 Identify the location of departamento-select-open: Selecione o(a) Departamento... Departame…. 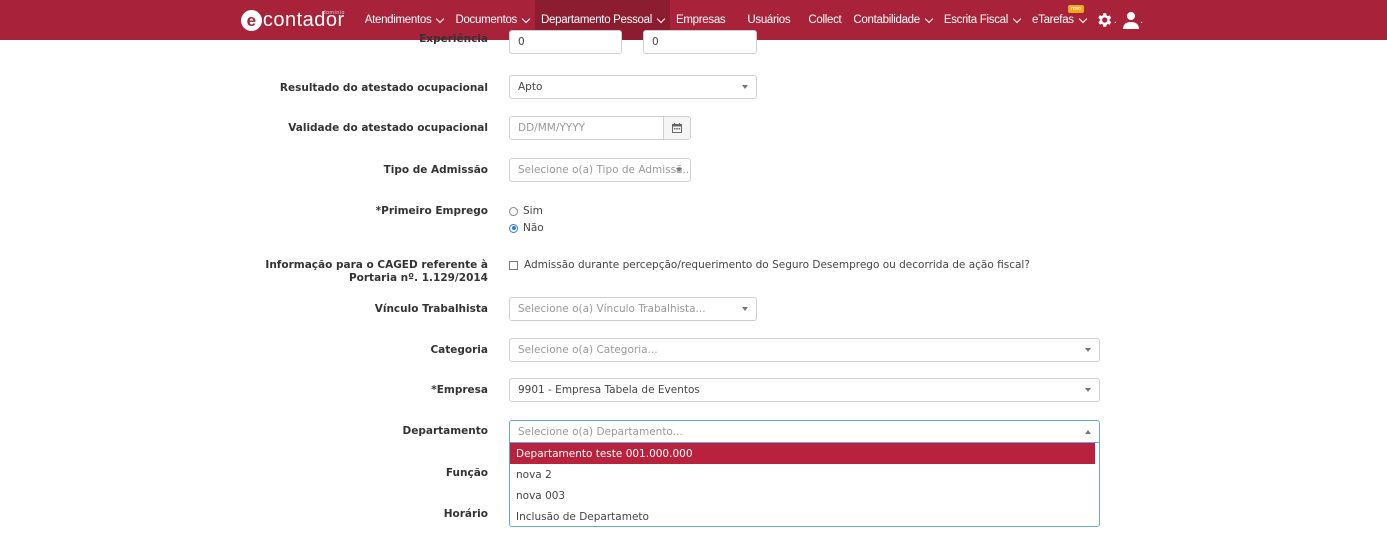
(804, 473).